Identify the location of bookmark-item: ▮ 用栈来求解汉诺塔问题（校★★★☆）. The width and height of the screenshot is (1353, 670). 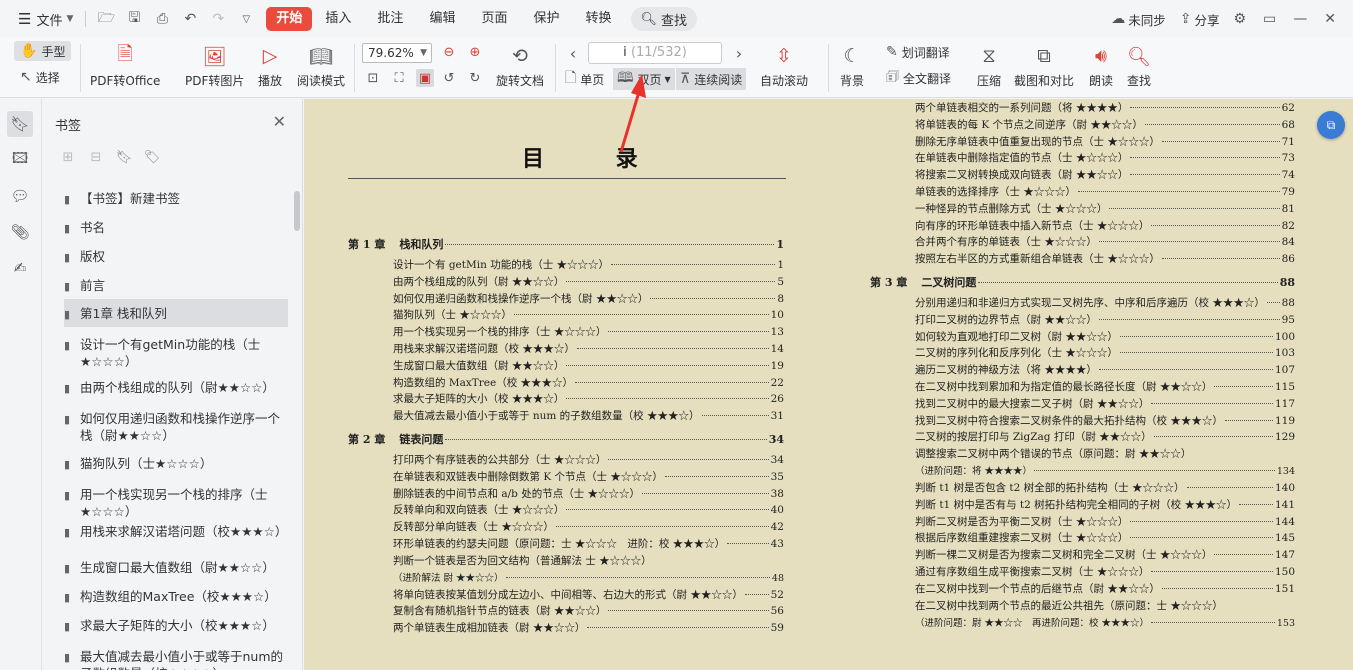
(176, 532).